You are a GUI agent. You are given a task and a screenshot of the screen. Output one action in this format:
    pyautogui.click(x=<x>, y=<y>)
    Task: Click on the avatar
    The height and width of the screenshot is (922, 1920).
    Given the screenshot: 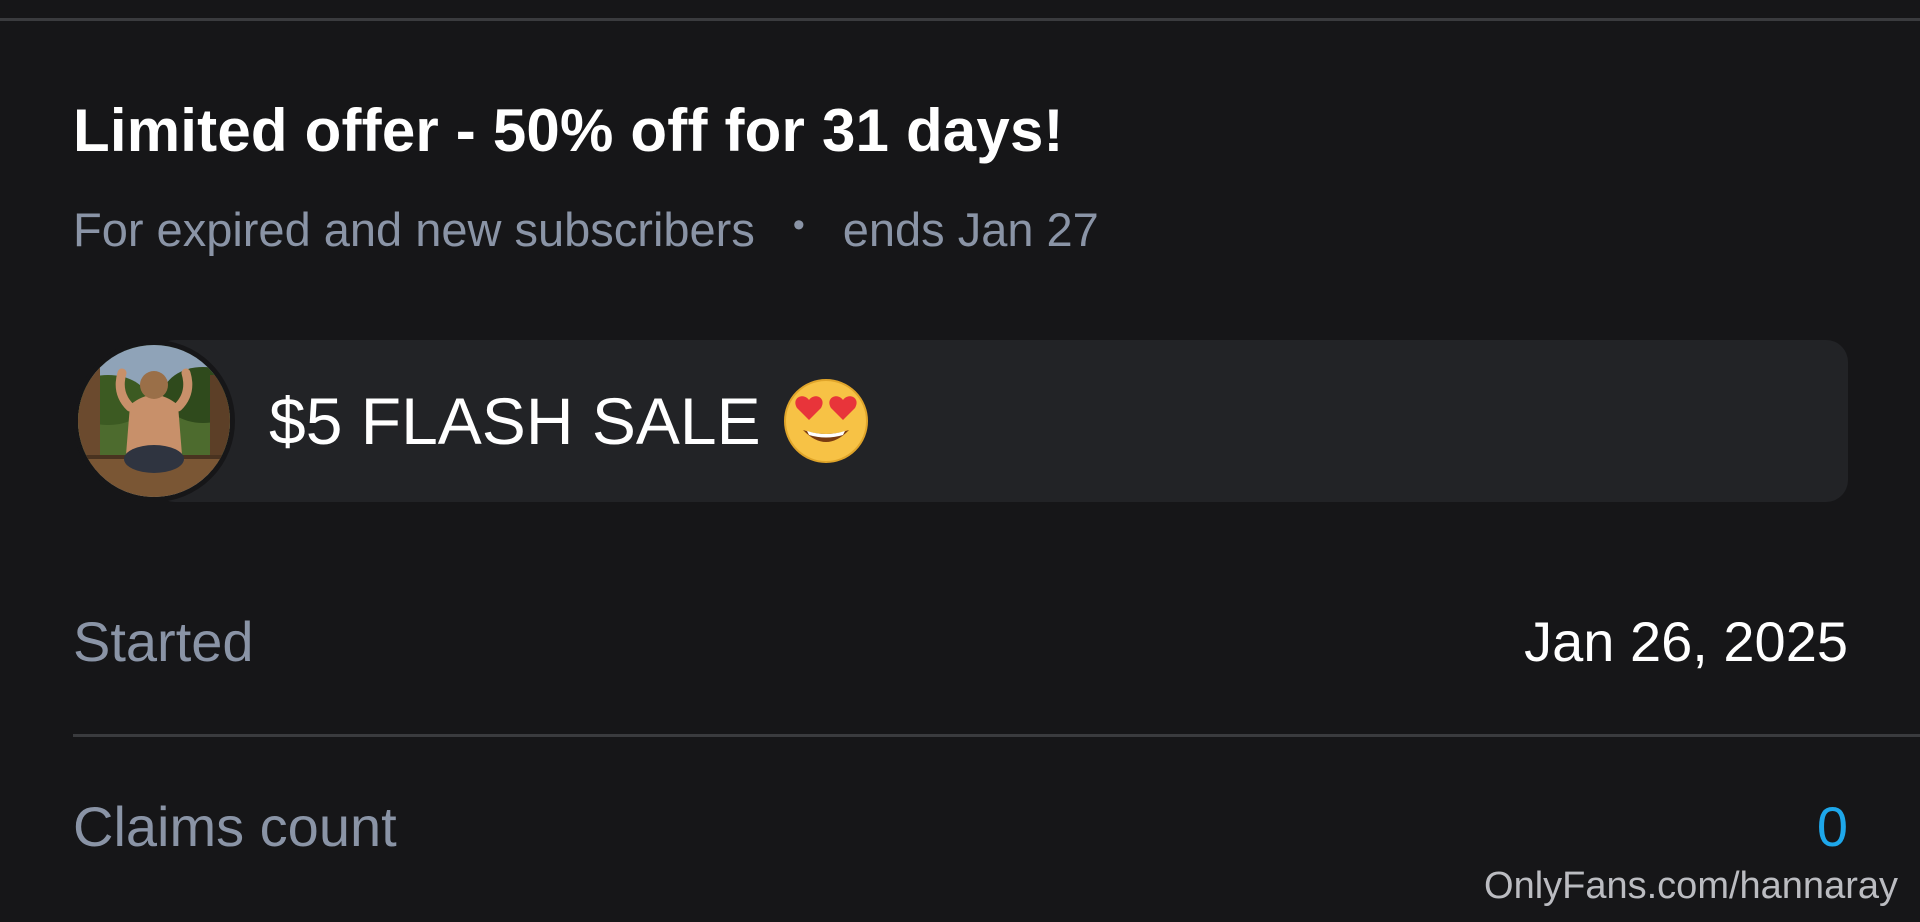 What is the action you would take?
    pyautogui.click(x=154, y=421)
    